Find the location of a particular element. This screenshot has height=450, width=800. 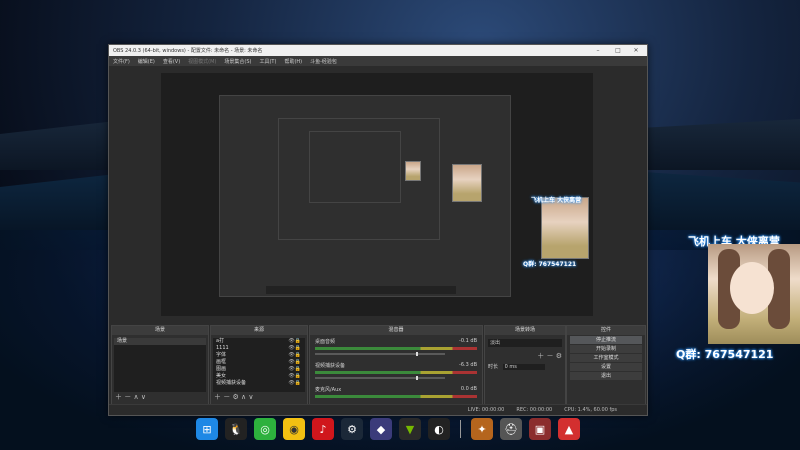

source-item: a打 👁🔒 is located at coordinates (259, 341).